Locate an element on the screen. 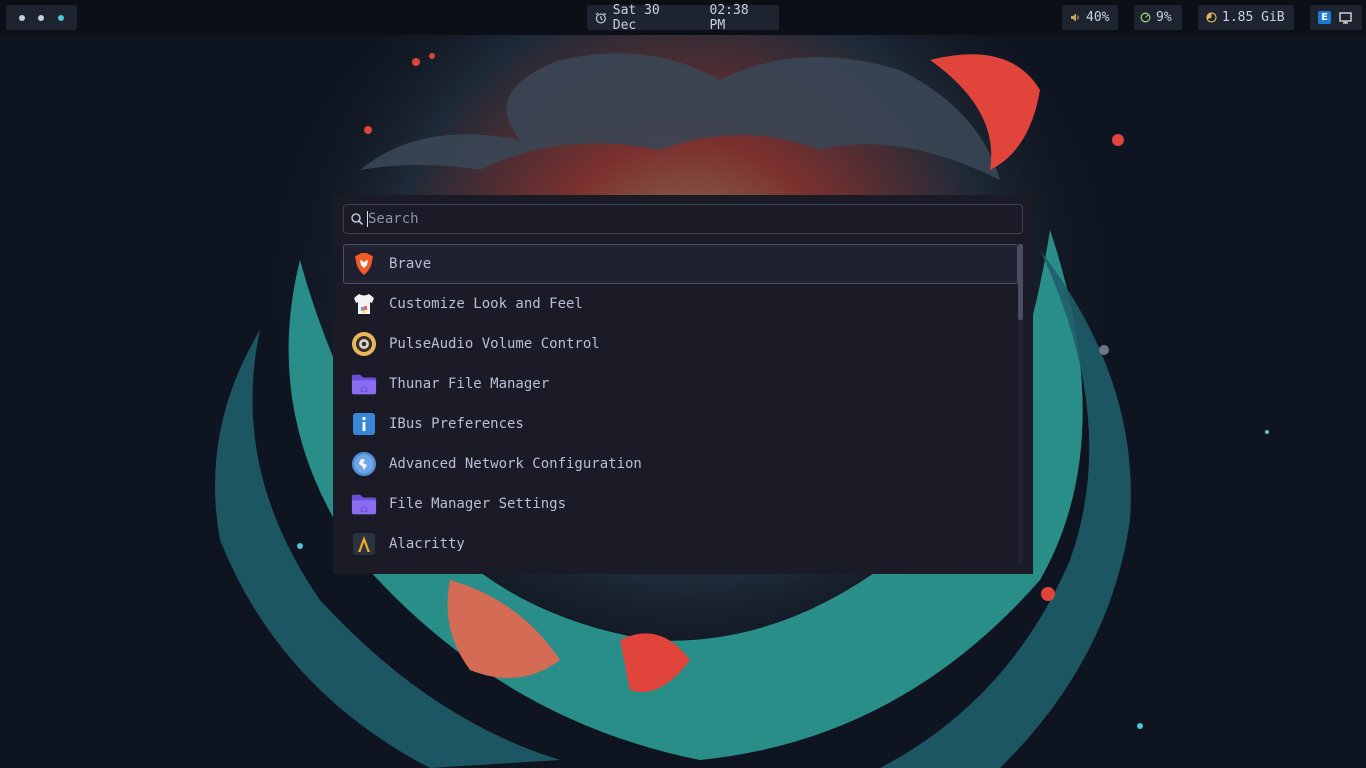 The image size is (1366, 768). app-label: Alacritty is located at coordinates (427, 544).